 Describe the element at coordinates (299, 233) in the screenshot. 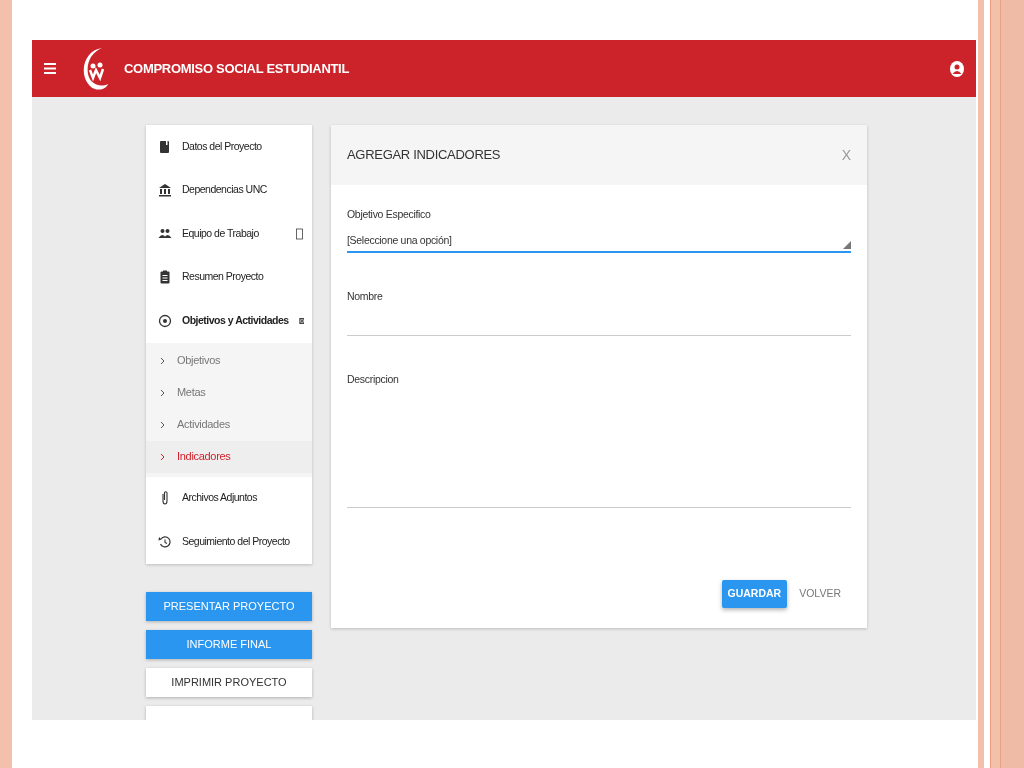

I see `phone-outline-icon` at that location.